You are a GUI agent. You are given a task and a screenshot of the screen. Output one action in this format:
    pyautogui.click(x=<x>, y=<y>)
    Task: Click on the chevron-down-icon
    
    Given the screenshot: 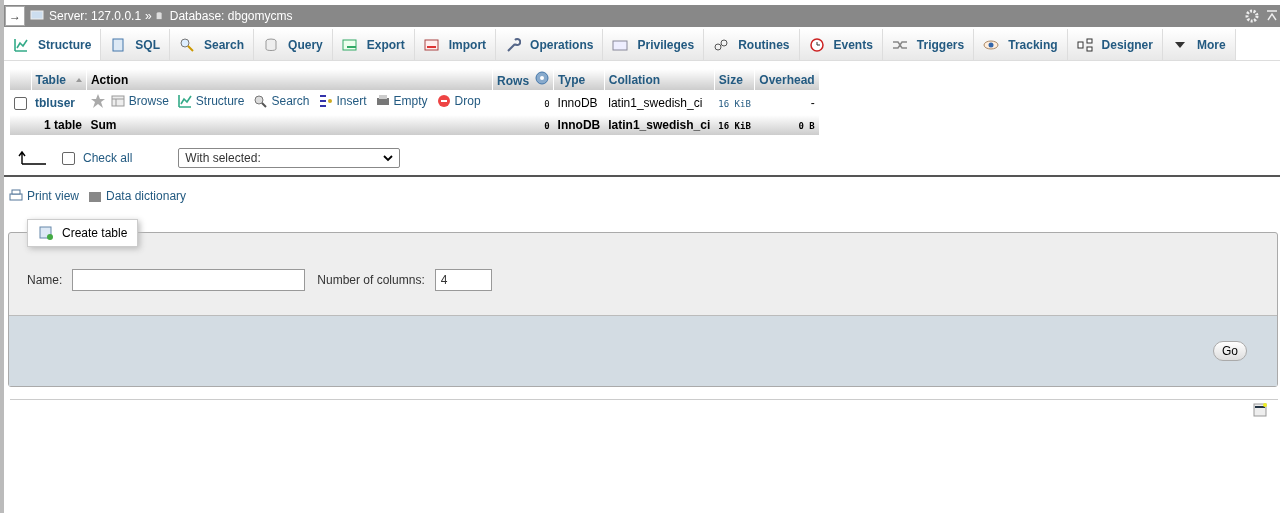 What is the action you would take?
    pyautogui.click(x=388, y=158)
    